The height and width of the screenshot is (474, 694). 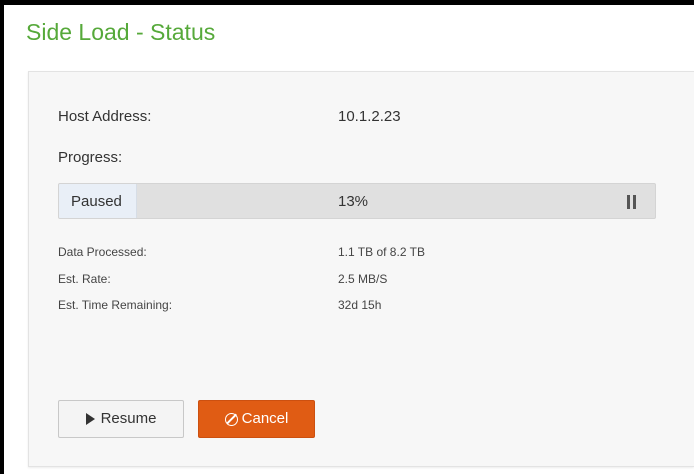 What do you see at coordinates (347, 2) in the screenshot?
I see `window-frame-top` at bounding box center [347, 2].